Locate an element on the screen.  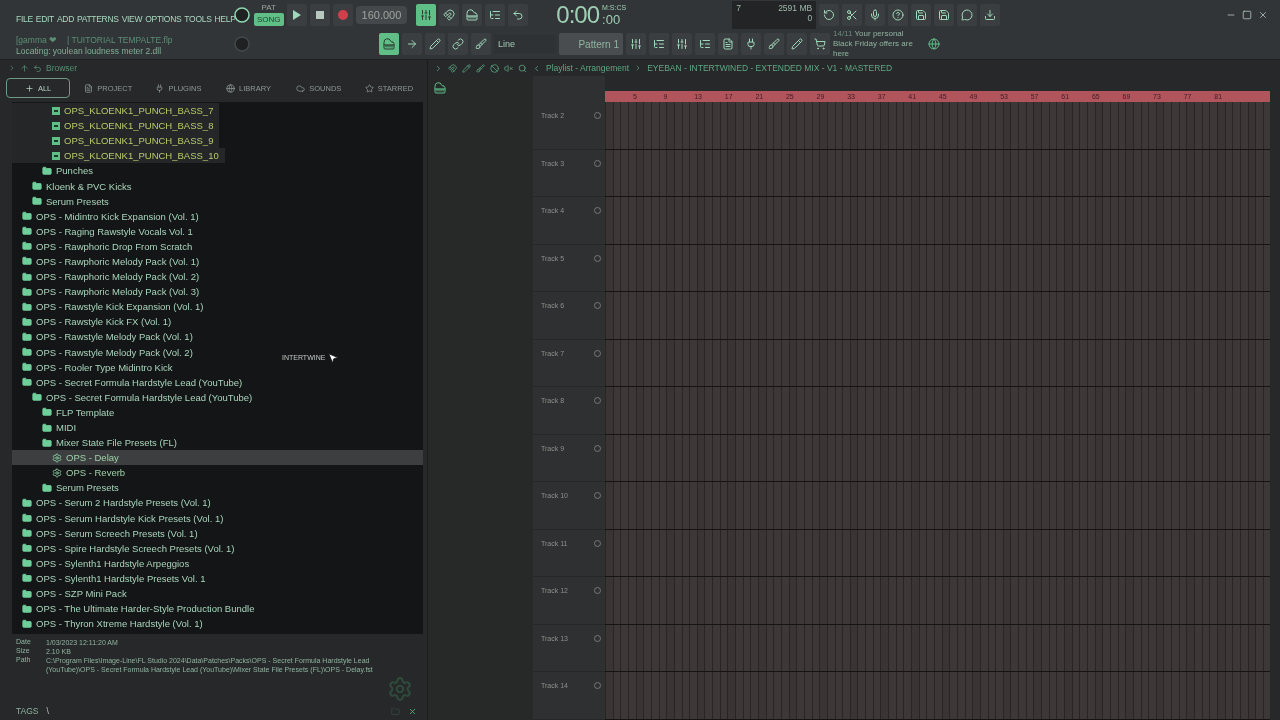
tree-item: OPS - Rooler Type Midintro Kick is located at coordinates (95, 367).